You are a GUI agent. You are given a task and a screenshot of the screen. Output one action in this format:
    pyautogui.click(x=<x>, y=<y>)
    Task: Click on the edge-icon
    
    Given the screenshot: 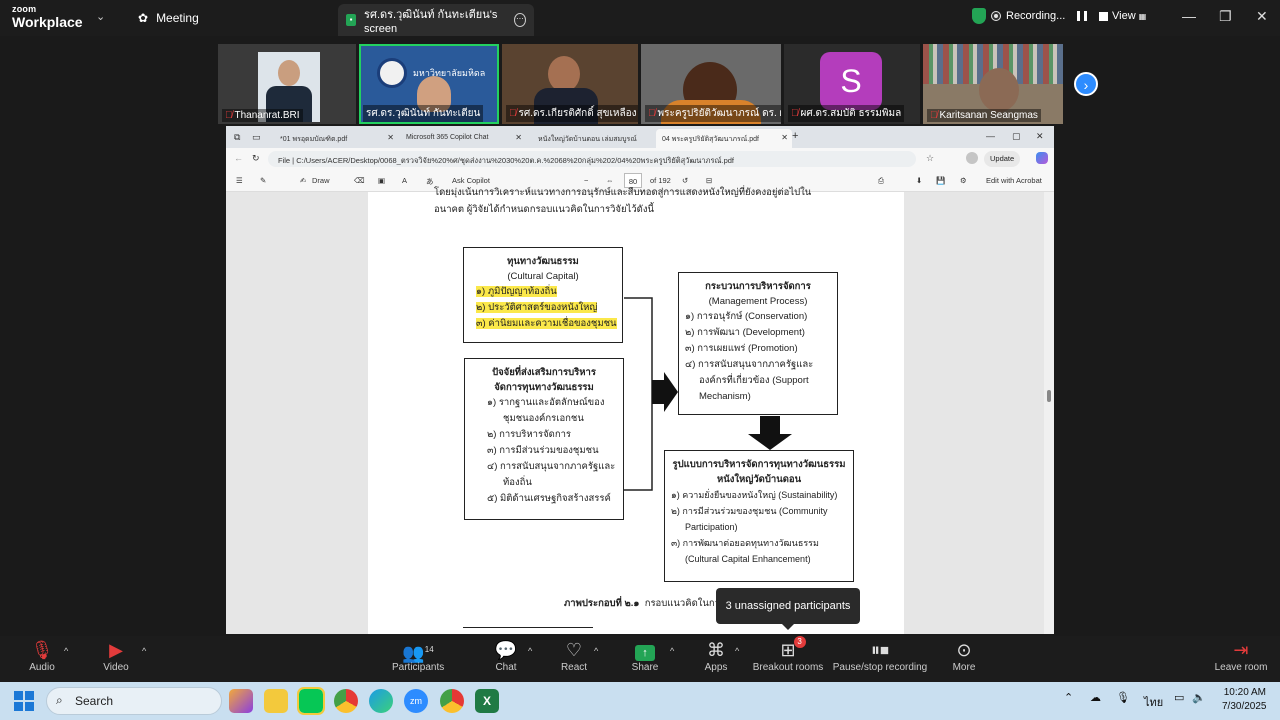 What is the action you would take?
    pyautogui.click(x=381, y=701)
    